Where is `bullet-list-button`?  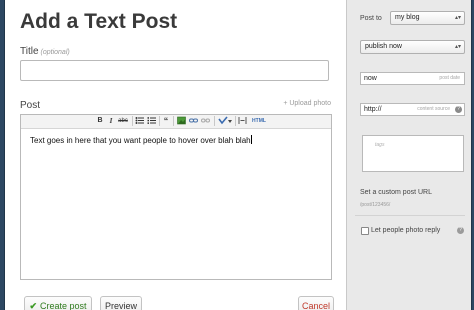 bullet-list-button is located at coordinates (139, 121).